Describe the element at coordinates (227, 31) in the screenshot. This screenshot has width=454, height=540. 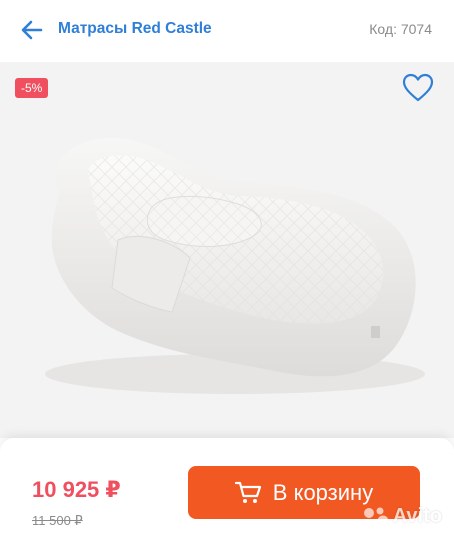
I see `top-bar: Матрасы Red Castle Код: 7074` at that location.